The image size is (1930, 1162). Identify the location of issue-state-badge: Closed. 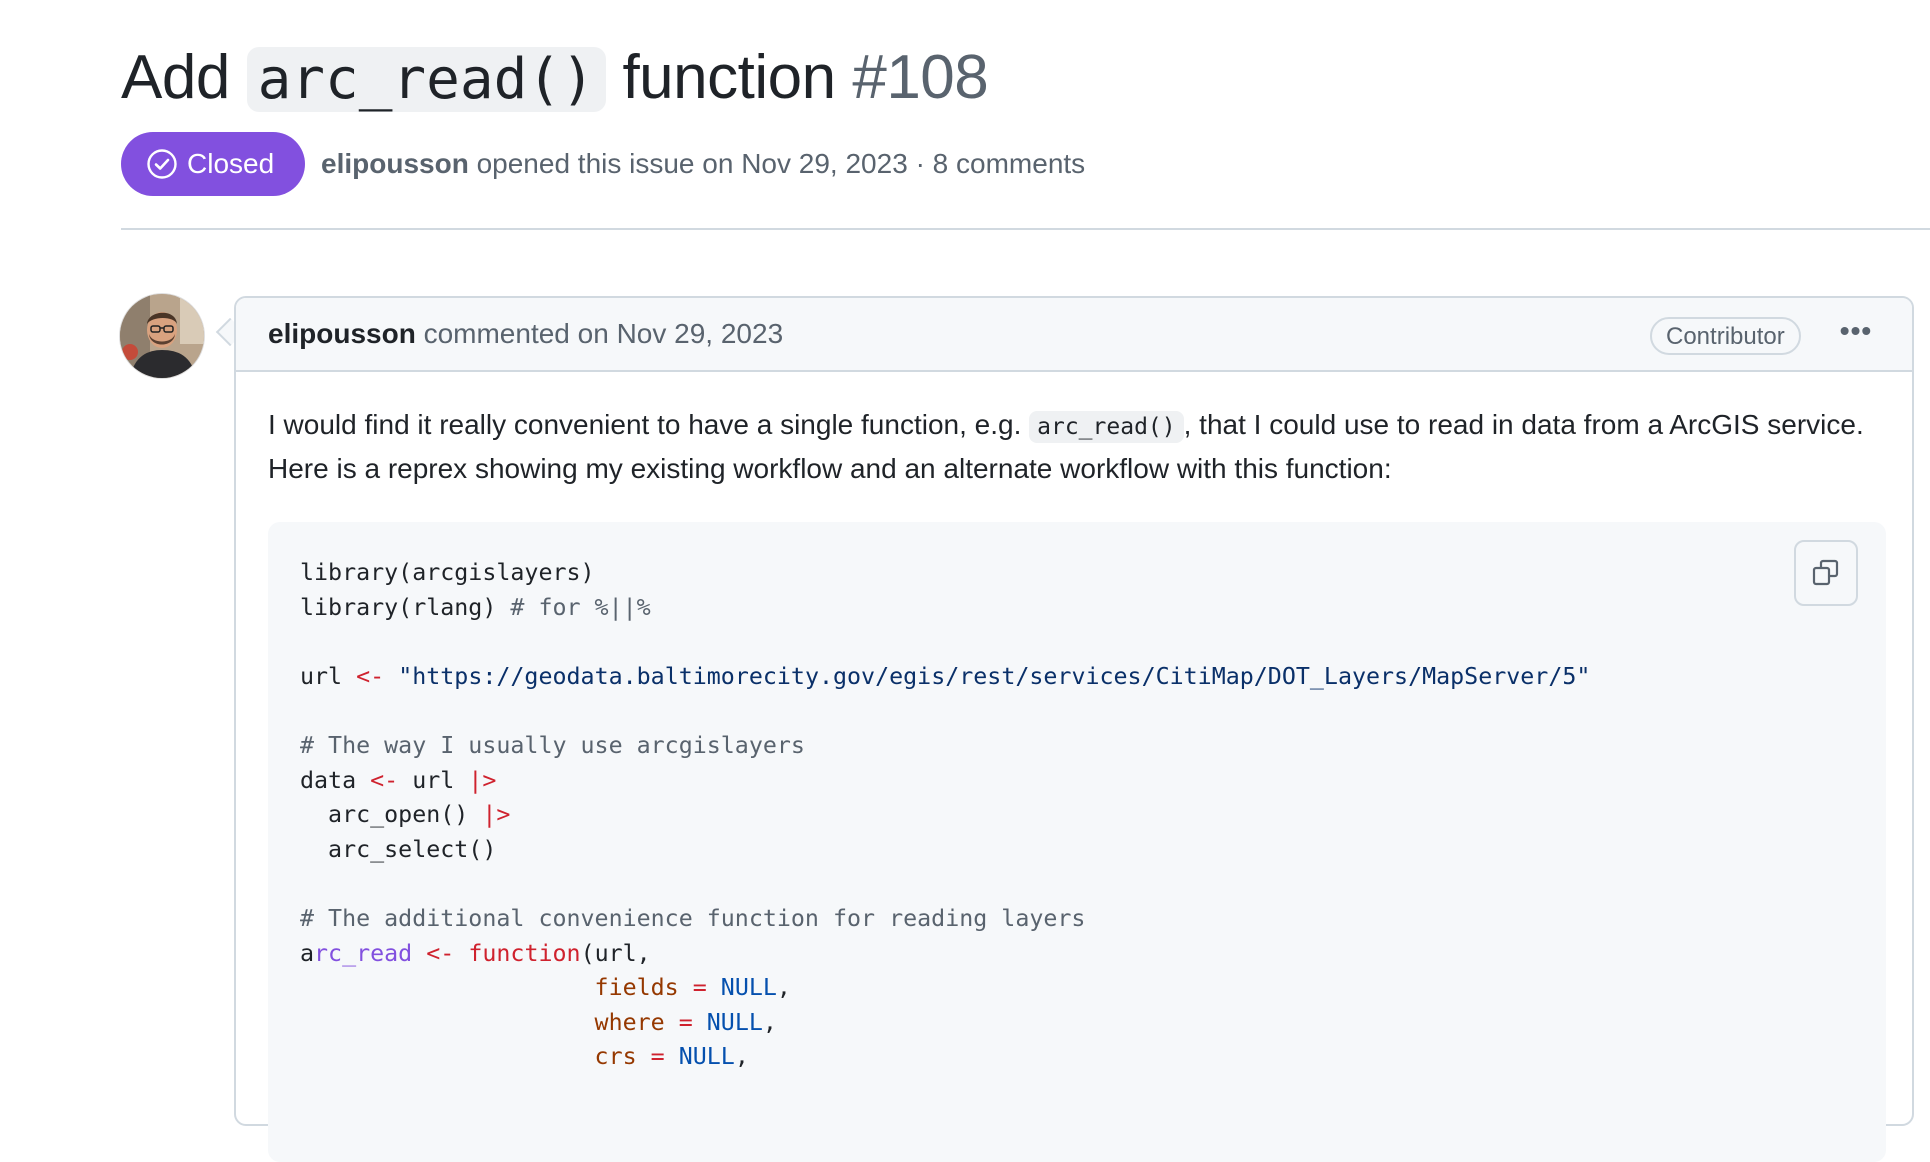
(213, 164).